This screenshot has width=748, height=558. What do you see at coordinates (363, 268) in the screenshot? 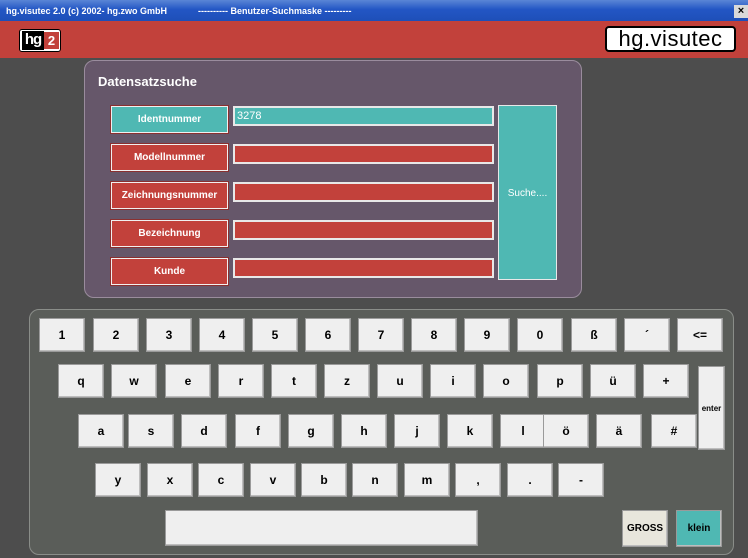
I see `kunde-input` at bounding box center [363, 268].